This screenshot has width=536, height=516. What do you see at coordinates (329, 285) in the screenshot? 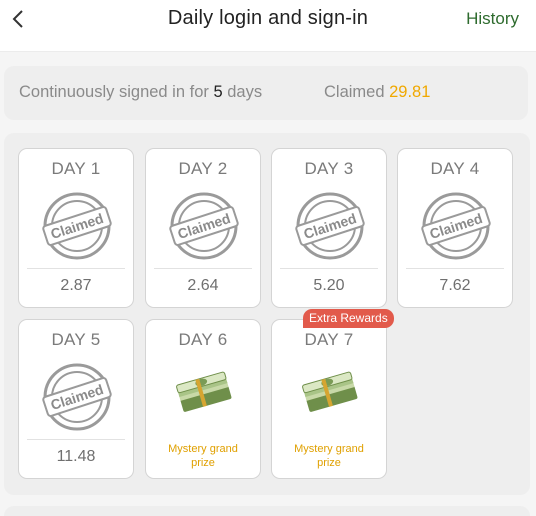
I see `day-amount: 5.20` at bounding box center [329, 285].